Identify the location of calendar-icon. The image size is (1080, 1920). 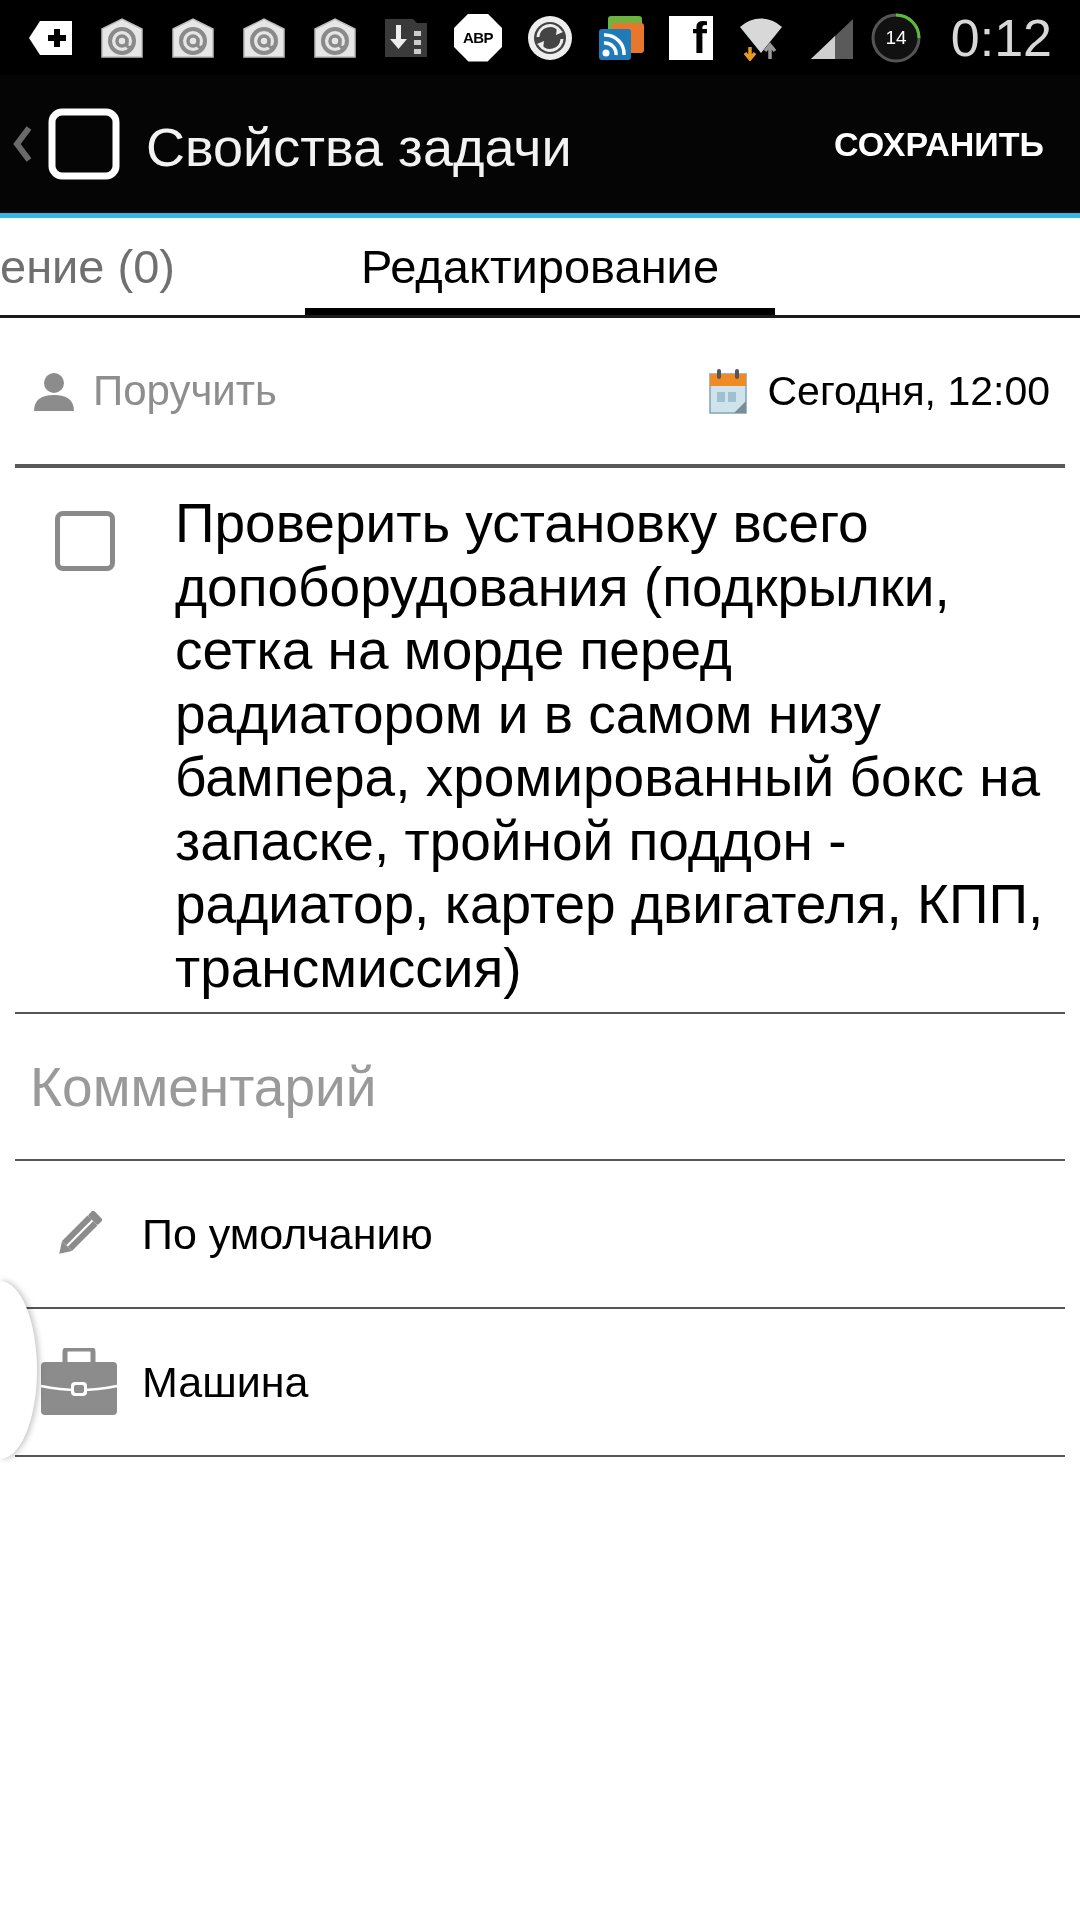
(728, 391).